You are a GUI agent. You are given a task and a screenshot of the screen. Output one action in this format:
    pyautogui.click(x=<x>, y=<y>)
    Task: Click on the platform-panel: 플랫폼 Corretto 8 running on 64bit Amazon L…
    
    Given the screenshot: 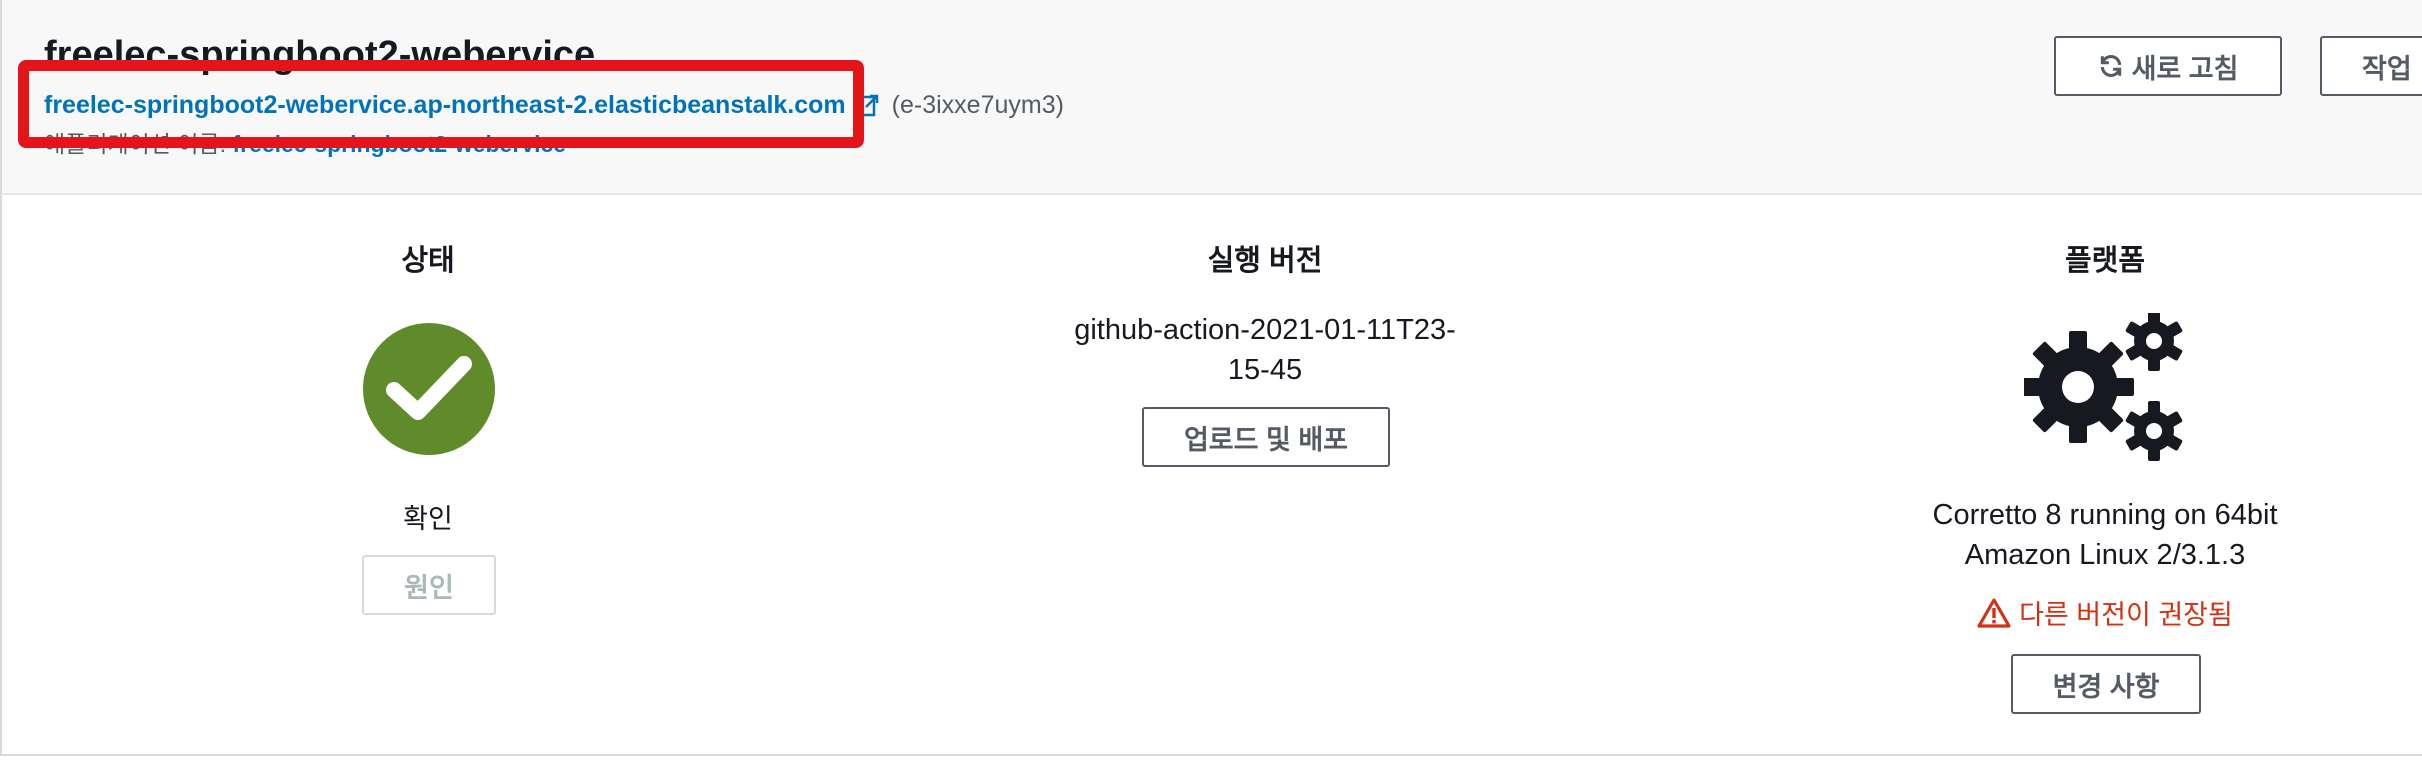 What is the action you would take?
    pyautogui.click(x=2105, y=454)
    